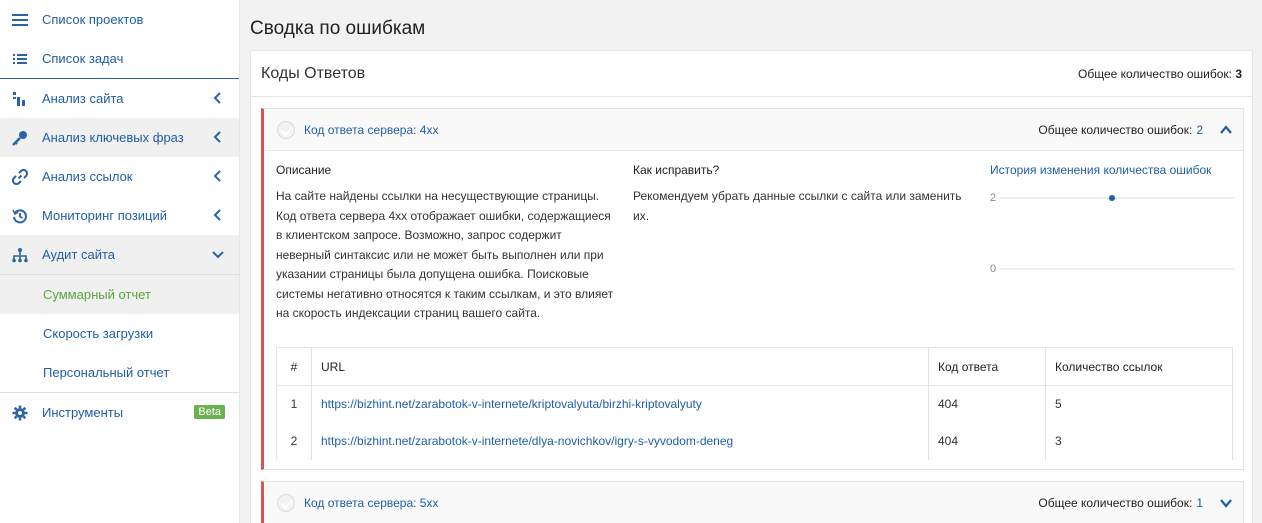 The image size is (1262, 523). Describe the element at coordinates (993, 198) in the screenshot. I see `y-tick-label: 2` at that location.